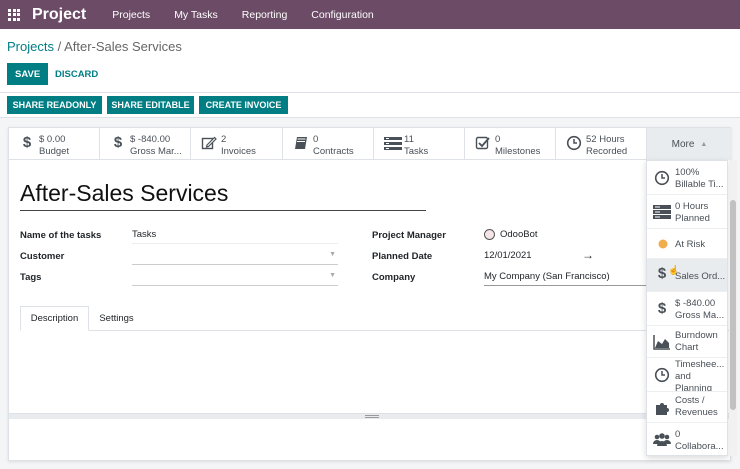 This screenshot has height=469, width=740. What do you see at coordinates (15, 14) in the screenshot?
I see `apps-menu-icon` at bounding box center [15, 14].